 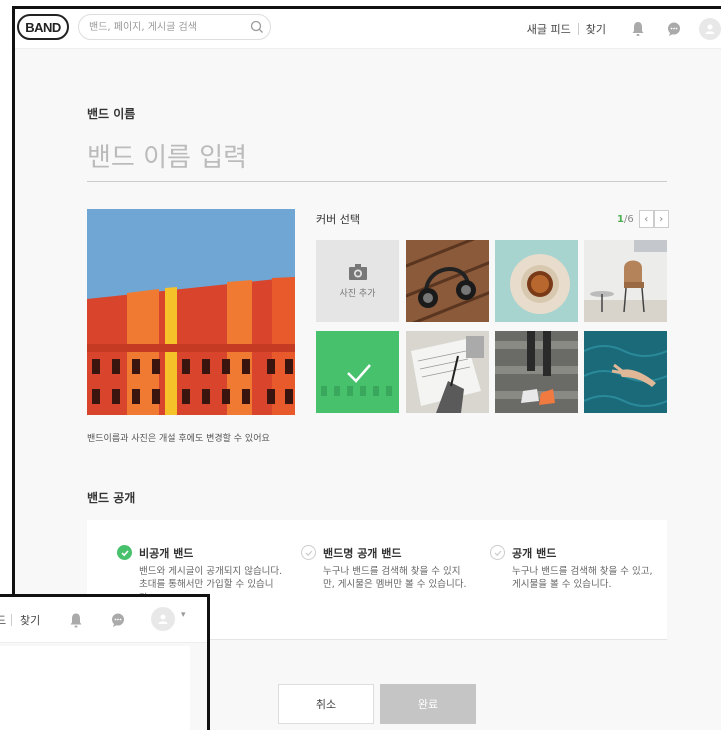 I want to click on option-title: 비공개 밴드, so click(x=166, y=553).